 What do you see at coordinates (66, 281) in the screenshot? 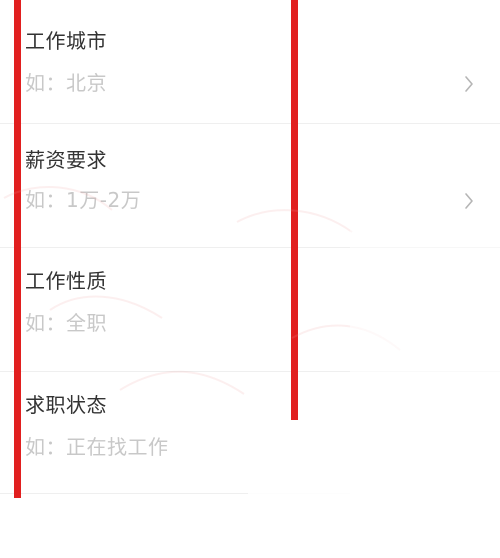
I see `job-type-label: 工作性质` at bounding box center [66, 281].